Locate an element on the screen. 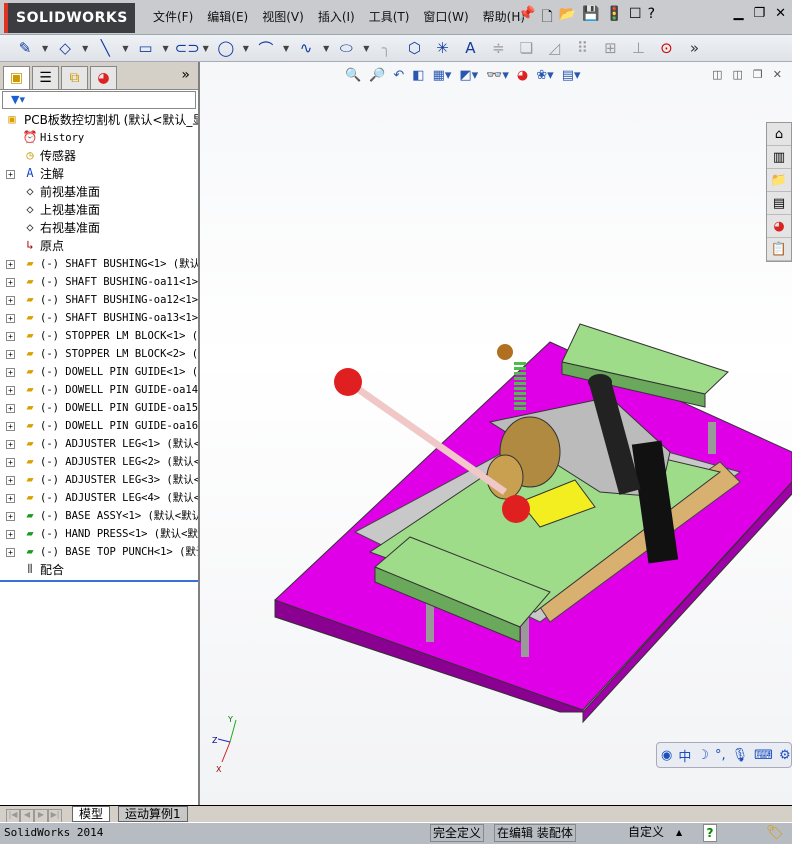 This screenshot has width=792, height=844. ime-moon-icon: ☽ is located at coordinates (703, 755).